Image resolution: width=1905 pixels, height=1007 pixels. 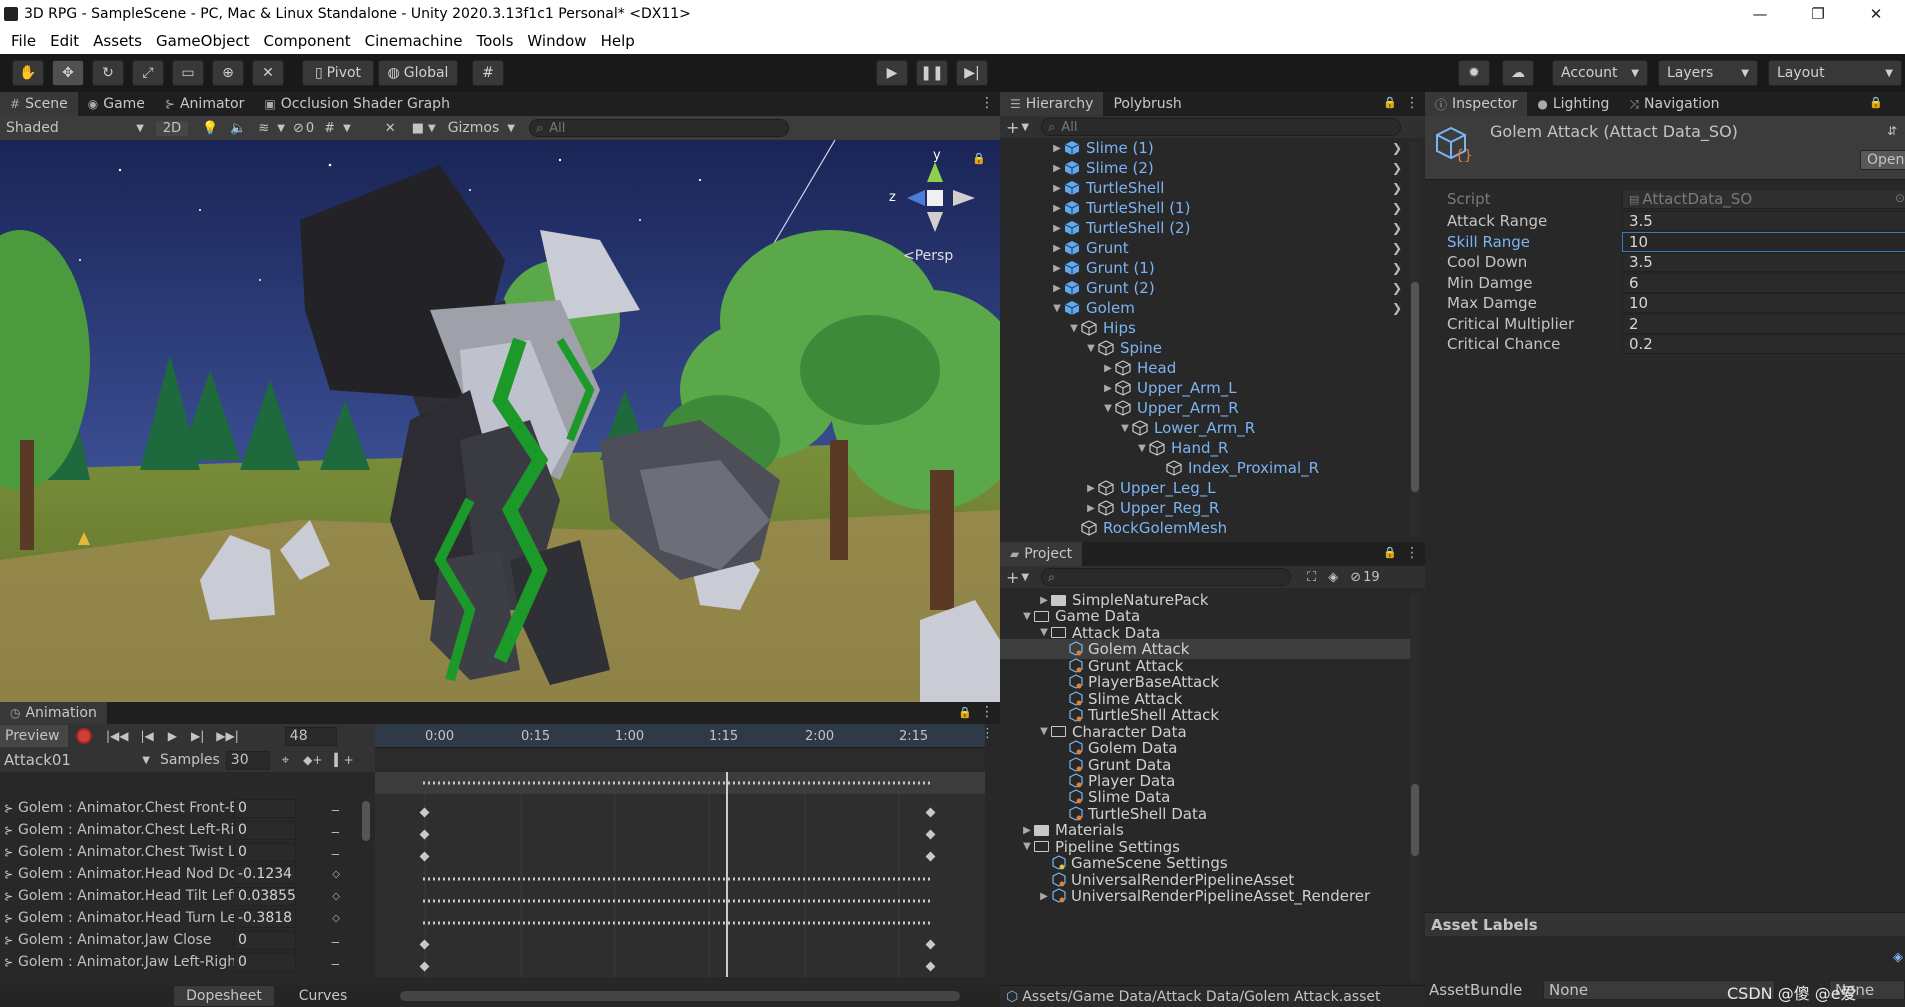 What do you see at coordinates (197, 736) in the screenshot?
I see `next-key-icon: ▶|` at bounding box center [197, 736].